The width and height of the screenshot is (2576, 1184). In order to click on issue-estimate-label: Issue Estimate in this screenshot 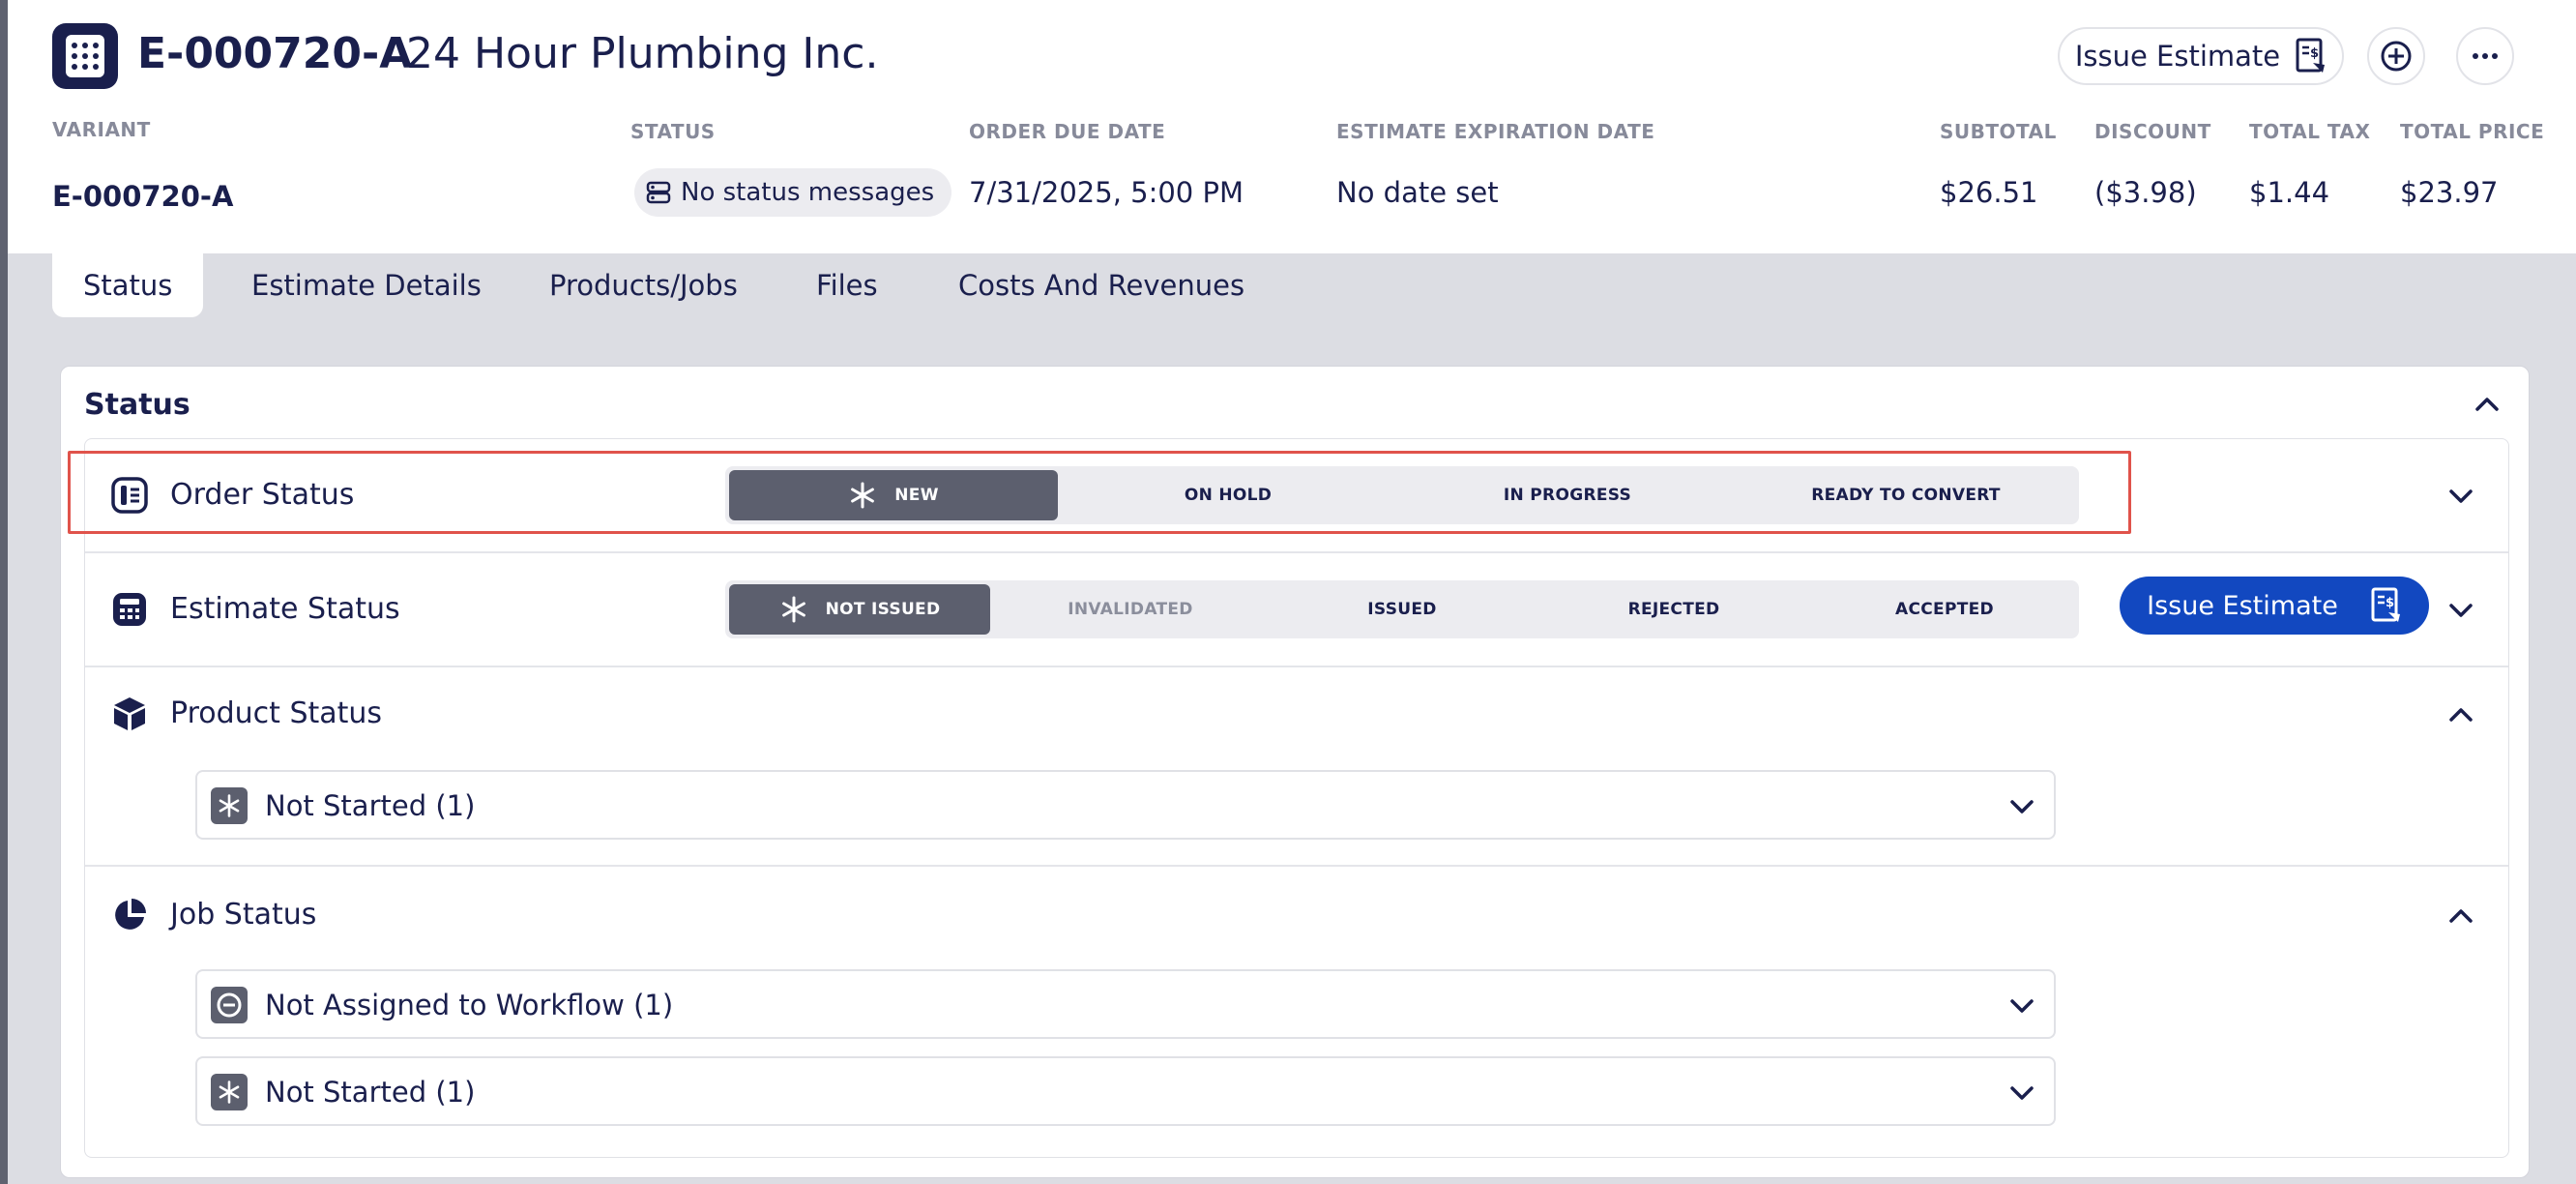, I will do `click(2177, 56)`.